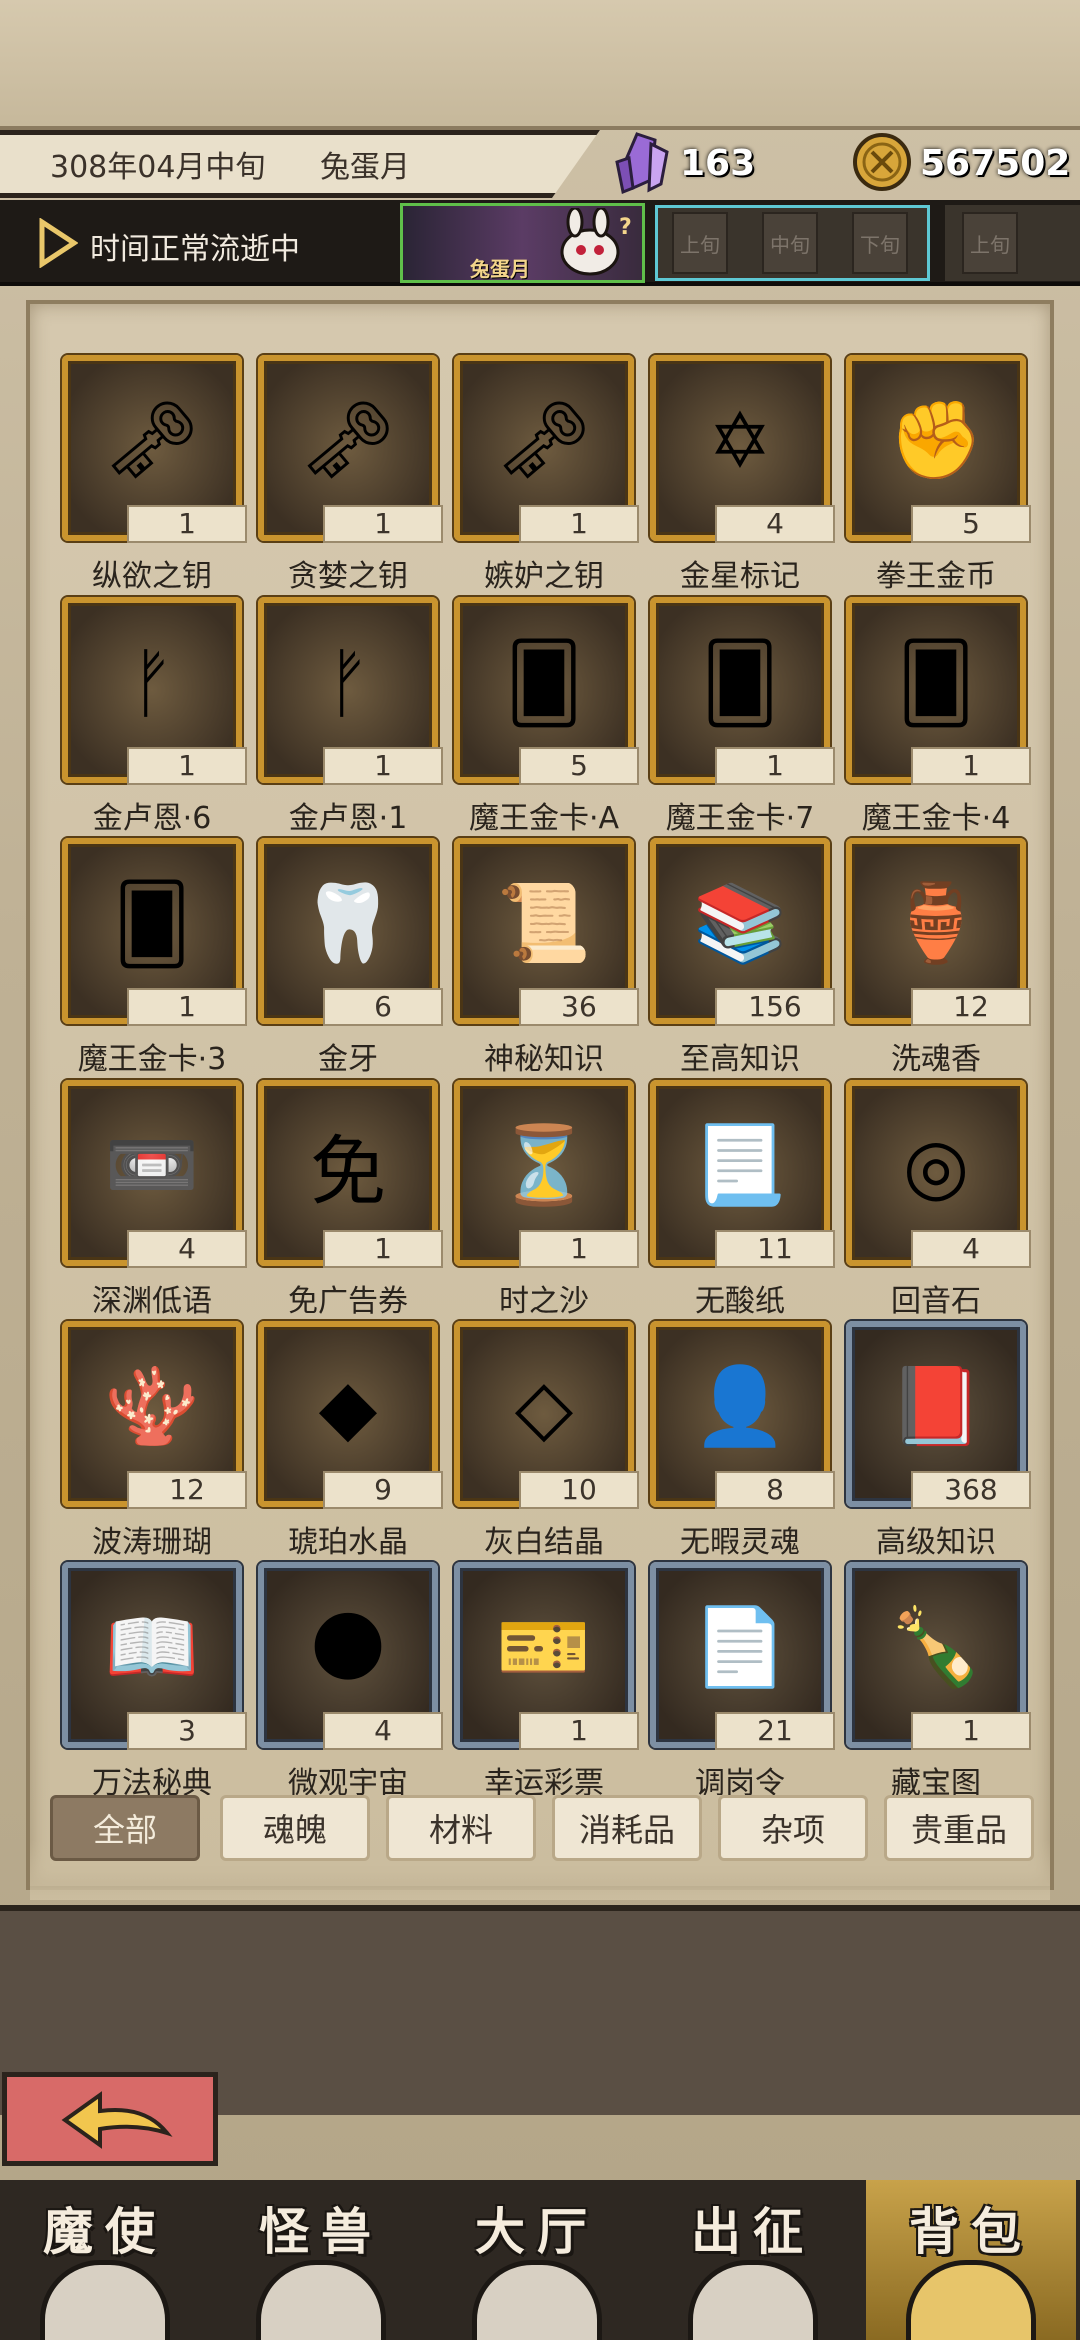  Describe the element at coordinates (117, 2120) in the screenshot. I see `back-arrow-icon` at that location.